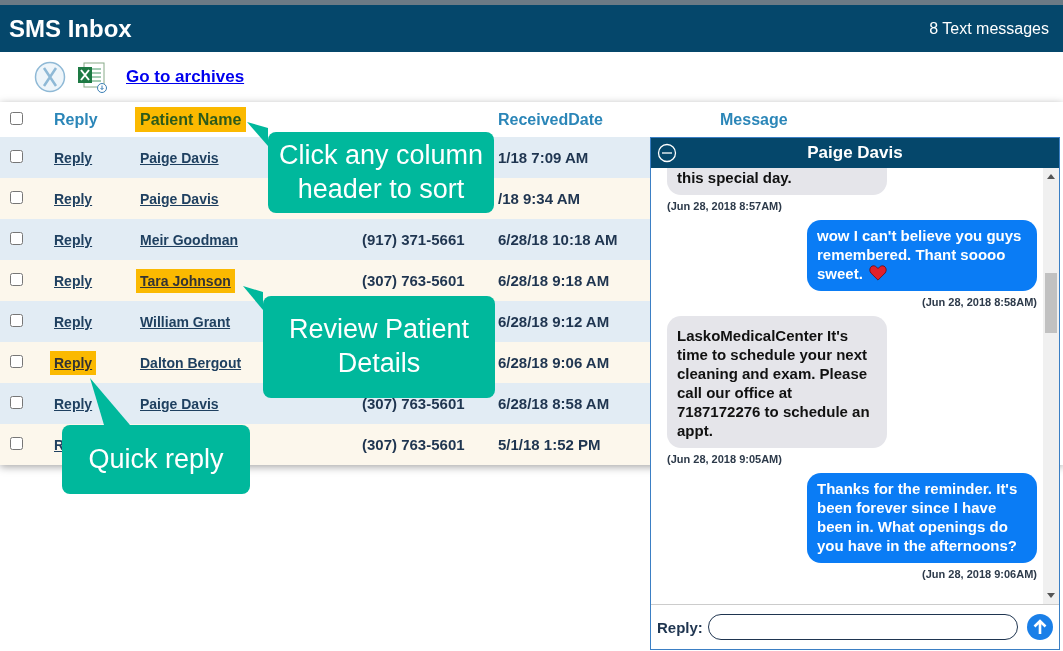  Describe the element at coordinates (379, 347) in the screenshot. I see `patient-details-tooltip: Review Patient Details` at that location.